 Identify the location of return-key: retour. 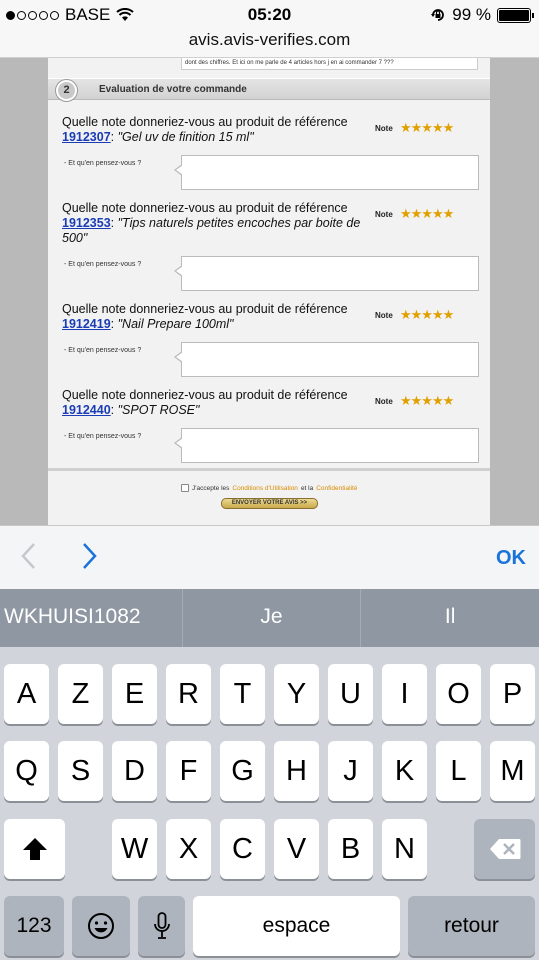
(471, 926).